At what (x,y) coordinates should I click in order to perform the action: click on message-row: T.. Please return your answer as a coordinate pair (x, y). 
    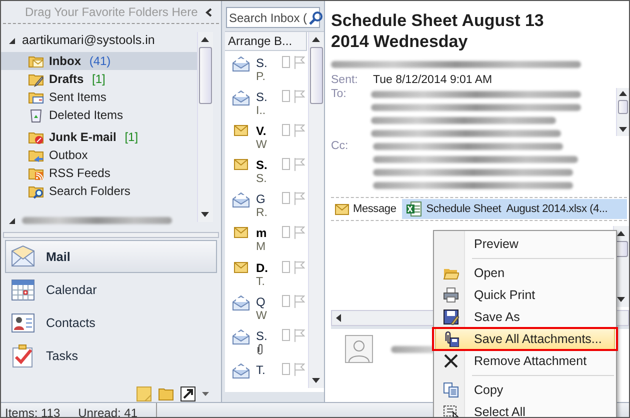
    Looking at the image, I should click on (266, 375).